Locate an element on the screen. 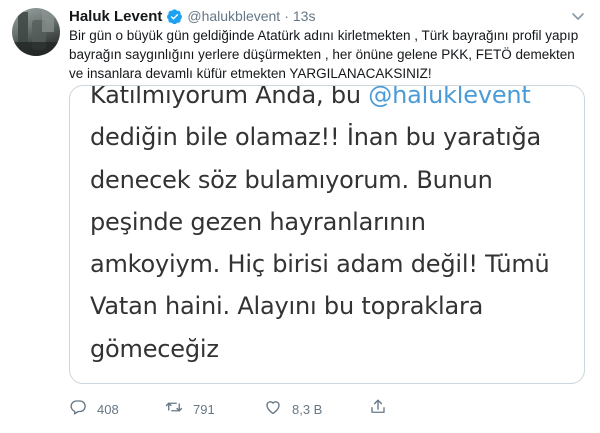  retweet-count: 791 is located at coordinates (204, 409).